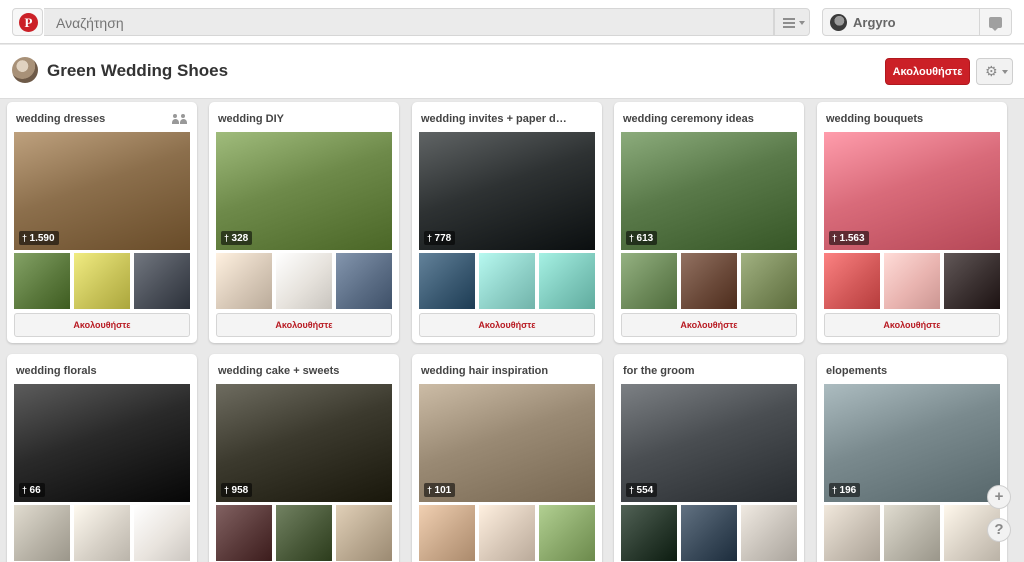 This screenshot has width=1024, height=562. What do you see at coordinates (927, 71) in the screenshot?
I see `follow-board-button: Ακολουθήστε` at bounding box center [927, 71].